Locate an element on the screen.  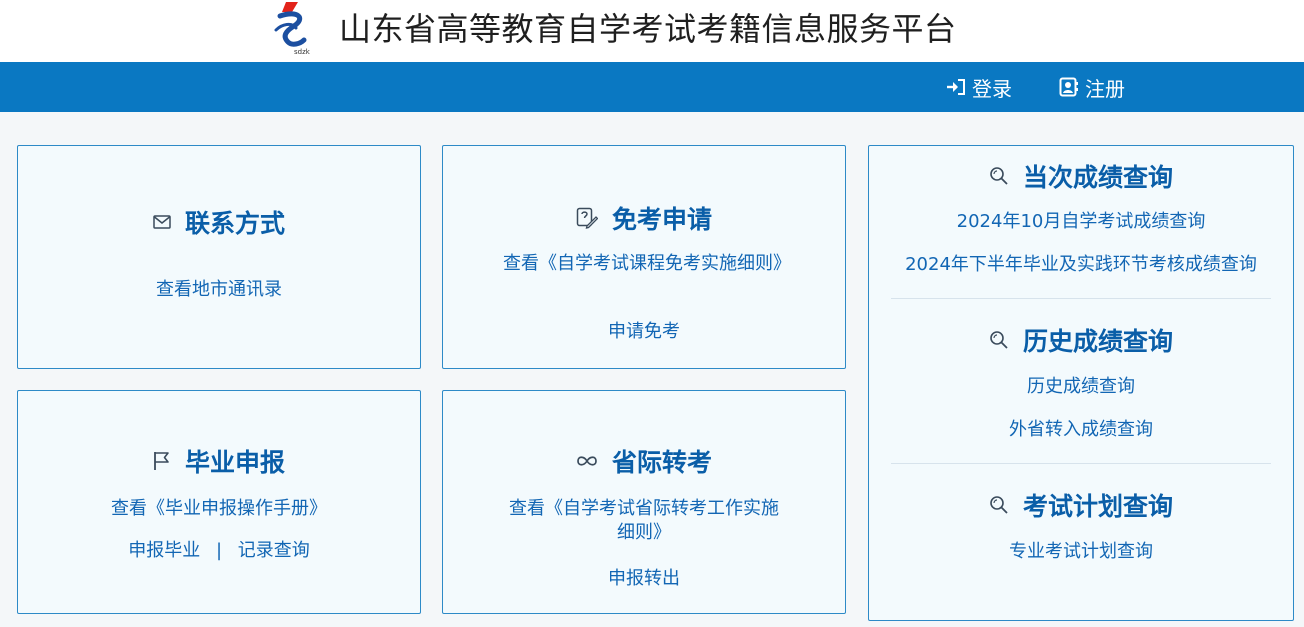
register-link: 注册 is located at coordinates (1092, 87).